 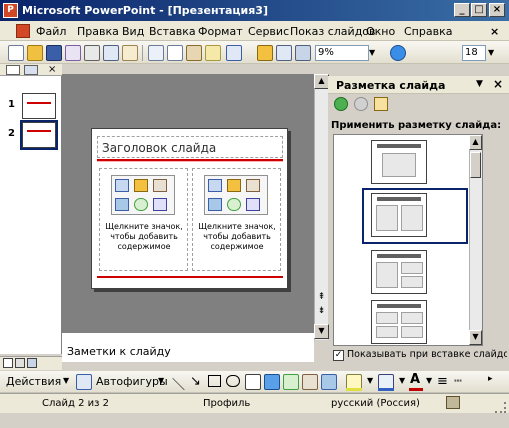 What do you see at coordinates (190, 277) in the screenshot?
I see `footer-line` at bounding box center [190, 277].